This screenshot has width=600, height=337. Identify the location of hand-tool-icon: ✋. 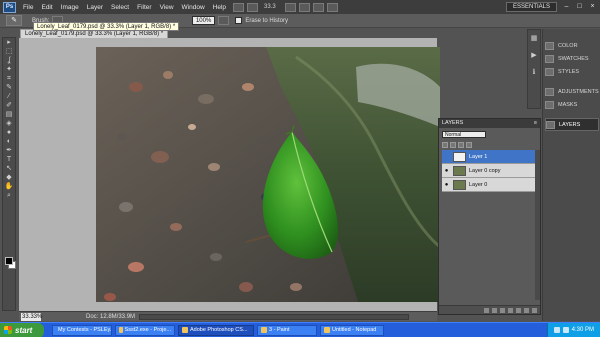
(9, 186).